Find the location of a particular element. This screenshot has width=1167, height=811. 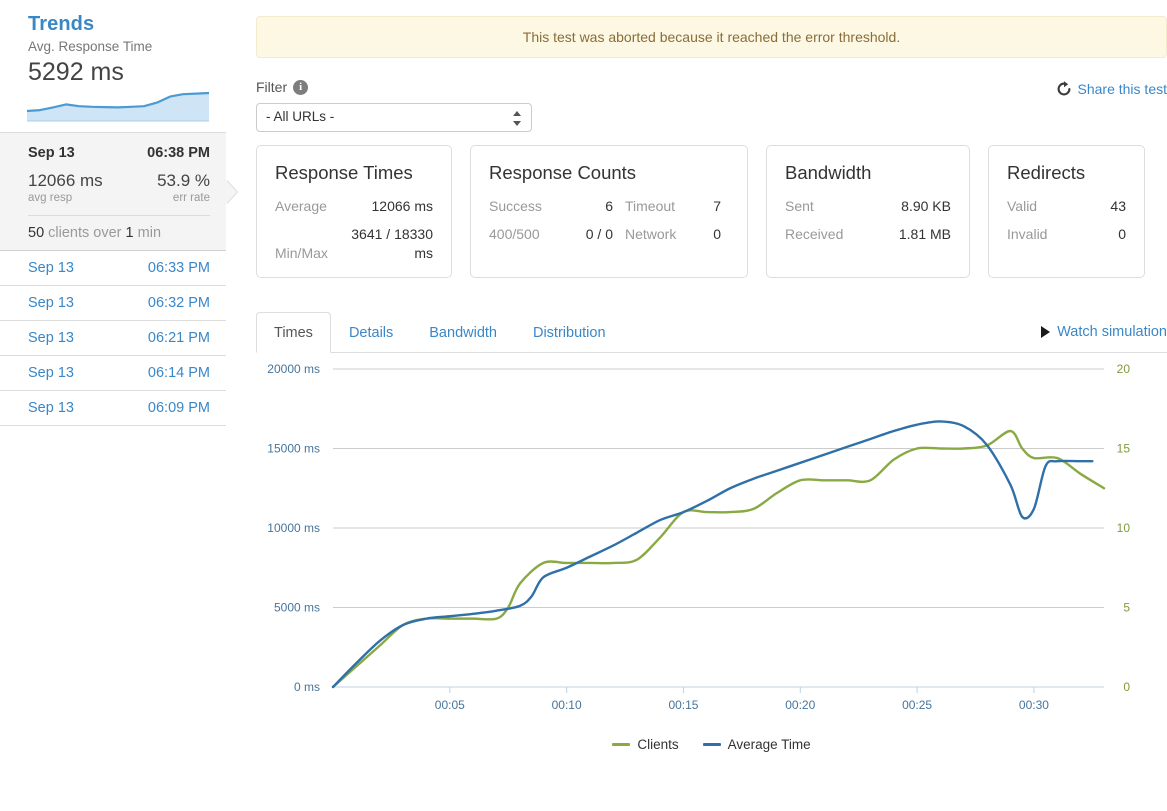

success-label: Success is located at coordinates (515, 206).